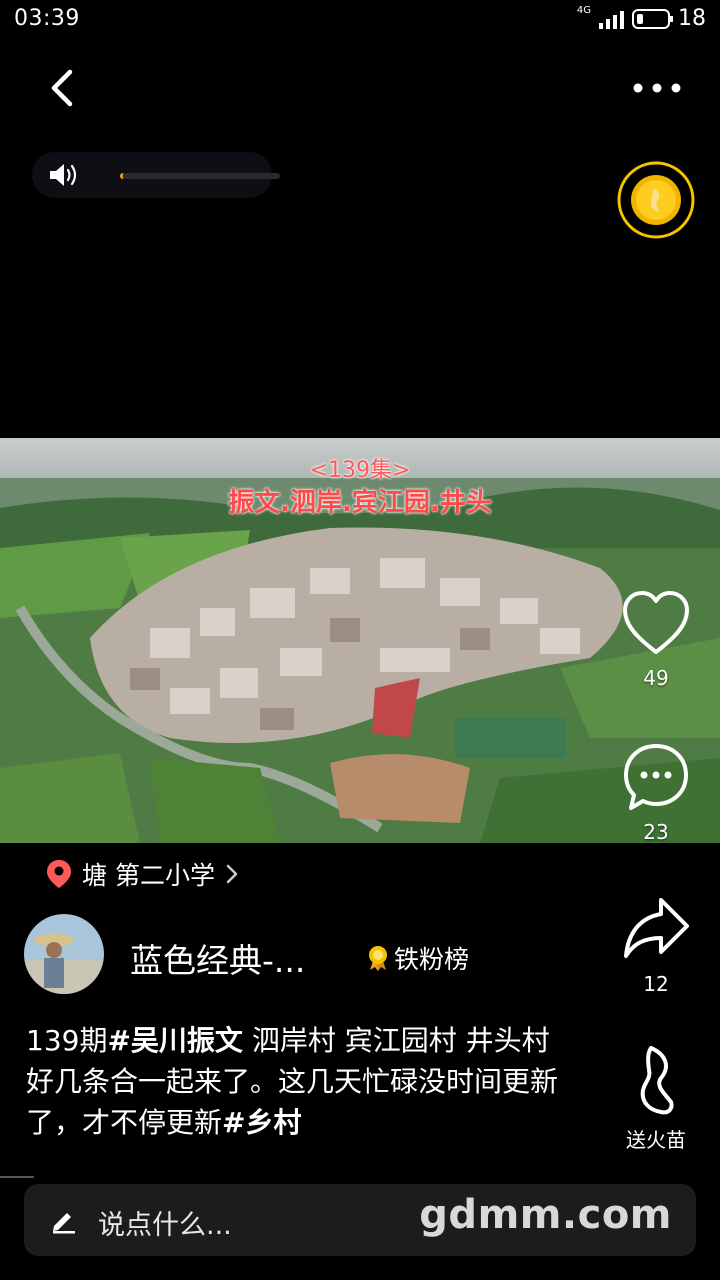 This screenshot has width=720, height=1280. What do you see at coordinates (656, 832) in the screenshot?
I see `comment-count: 23` at bounding box center [656, 832].